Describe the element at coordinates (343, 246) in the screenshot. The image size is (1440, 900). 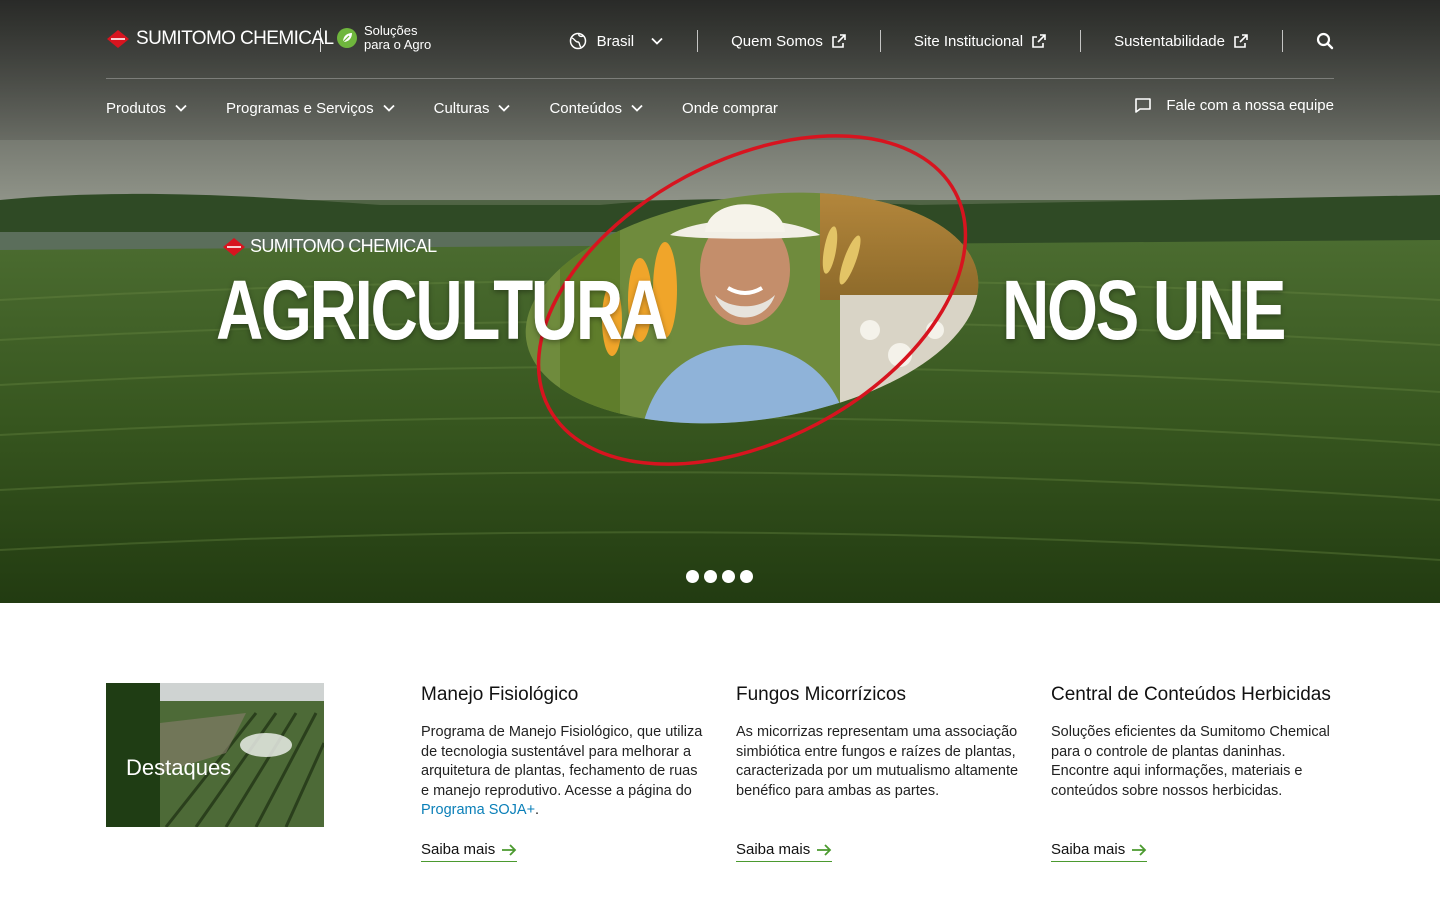
I see `hero-brand-text: SUMITOMO CHEMICAL` at that location.